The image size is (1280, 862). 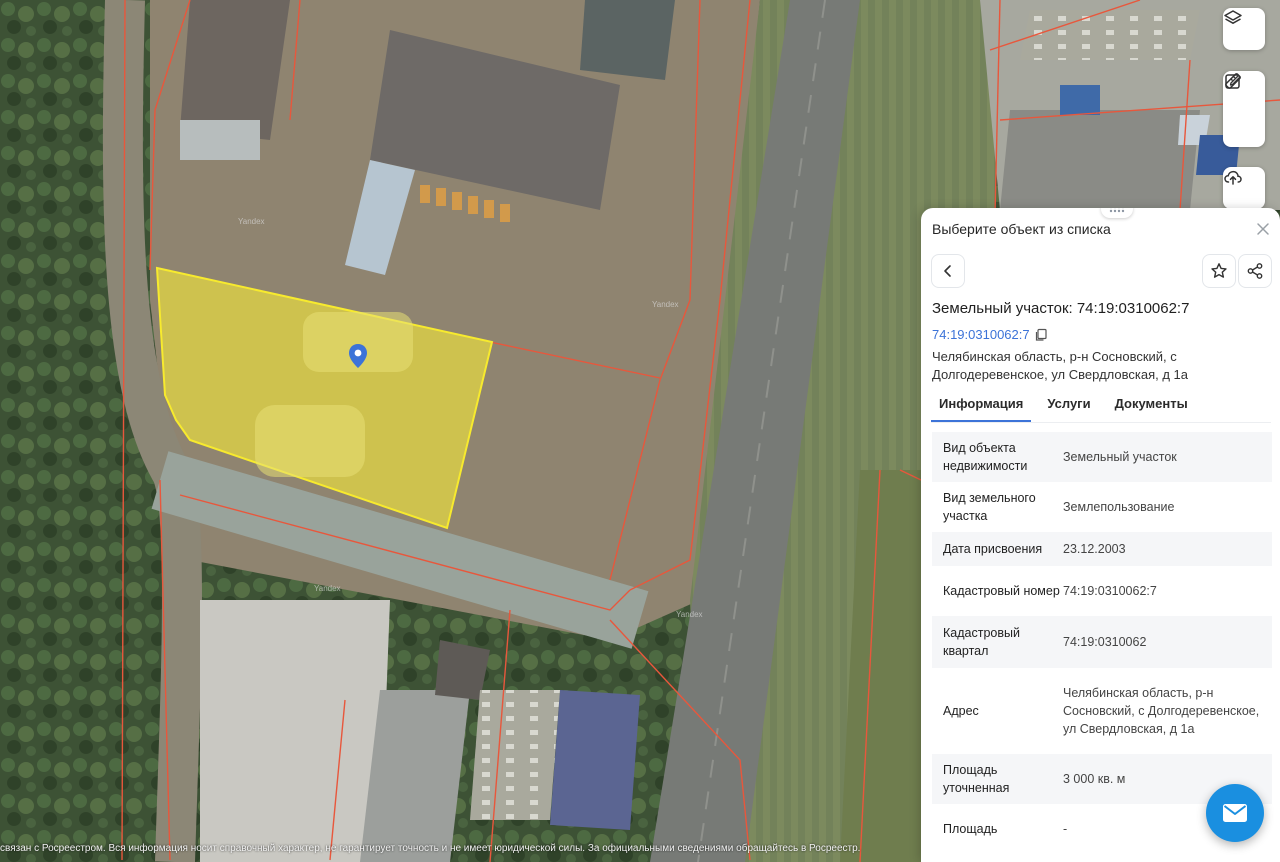 What do you see at coordinates (1110, 591) in the screenshot?
I see `info-value: 74:19:0310062:7` at bounding box center [1110, 591].